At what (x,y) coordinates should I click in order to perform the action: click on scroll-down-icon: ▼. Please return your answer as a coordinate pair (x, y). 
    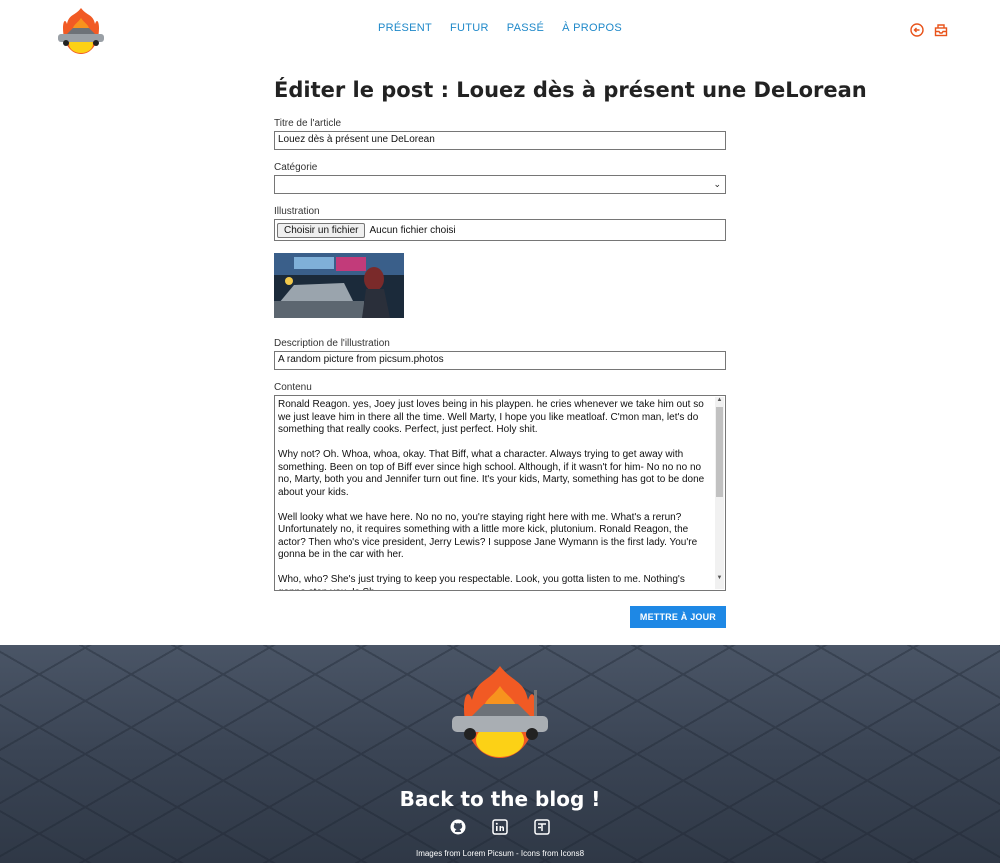
    Looking at the image, I should click on (719, 578).